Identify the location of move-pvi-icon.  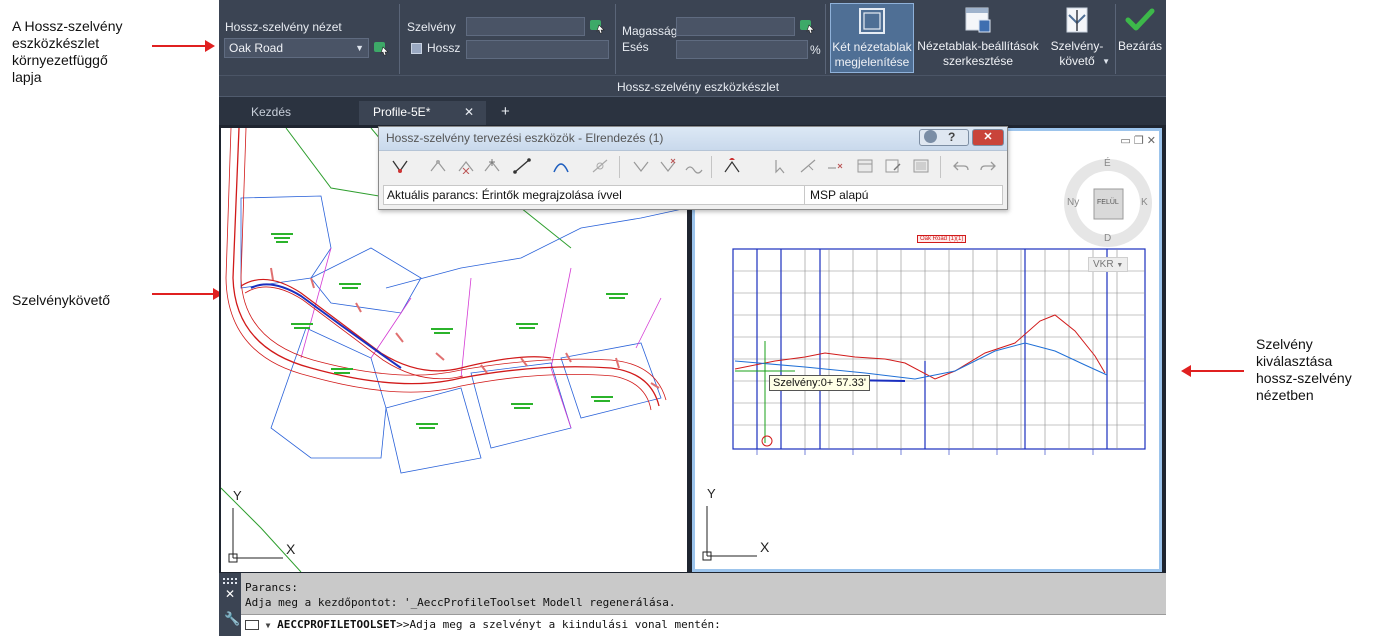
(492, 166).